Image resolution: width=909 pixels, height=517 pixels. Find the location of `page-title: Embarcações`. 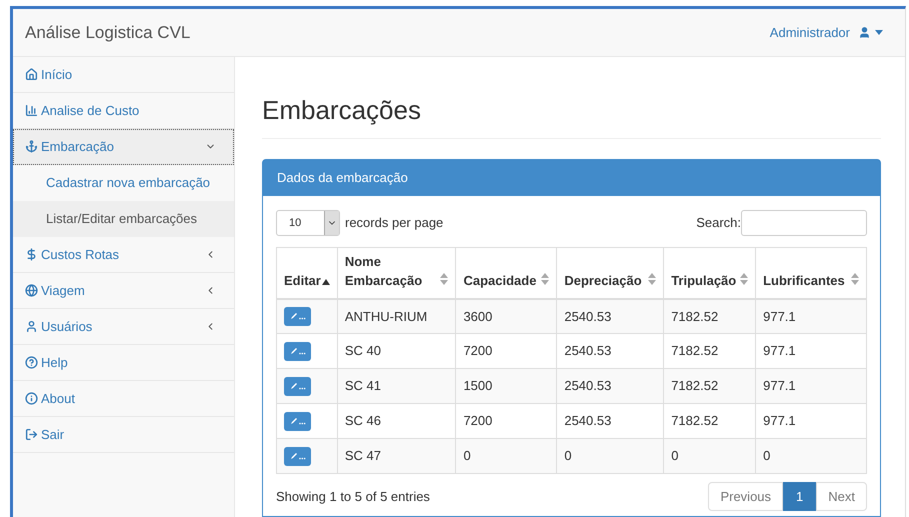

page-title: Embarcações is located at coordinates (571, 115).